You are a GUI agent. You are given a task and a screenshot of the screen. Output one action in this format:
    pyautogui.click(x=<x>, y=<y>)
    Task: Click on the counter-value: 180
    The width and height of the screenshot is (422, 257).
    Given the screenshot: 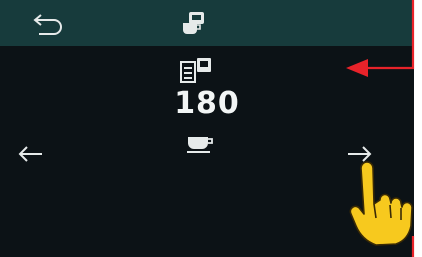 What is the action you would take?
    pyautogui.click(x=207, y=103)
    